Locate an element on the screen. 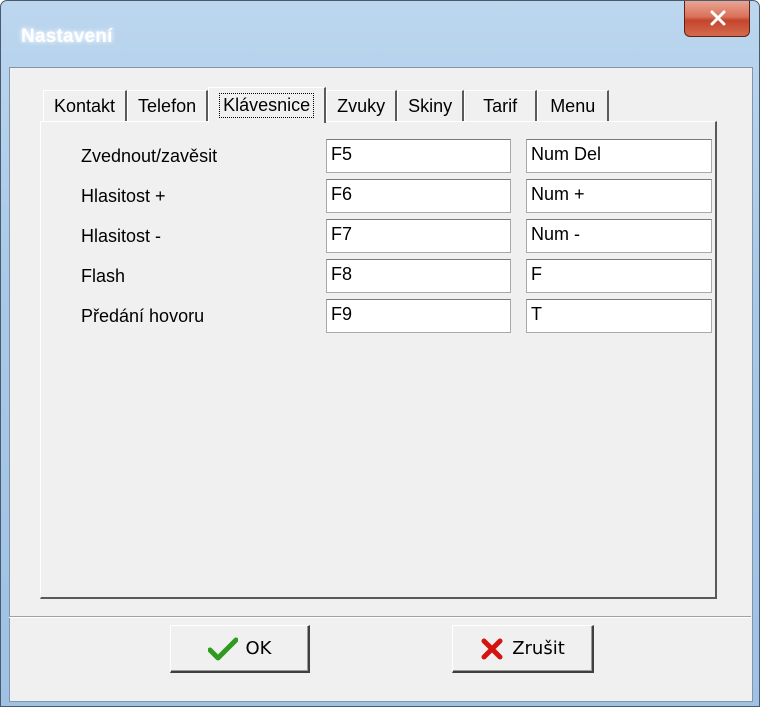  tab-label: Menu is located at coordinates (573, 106).